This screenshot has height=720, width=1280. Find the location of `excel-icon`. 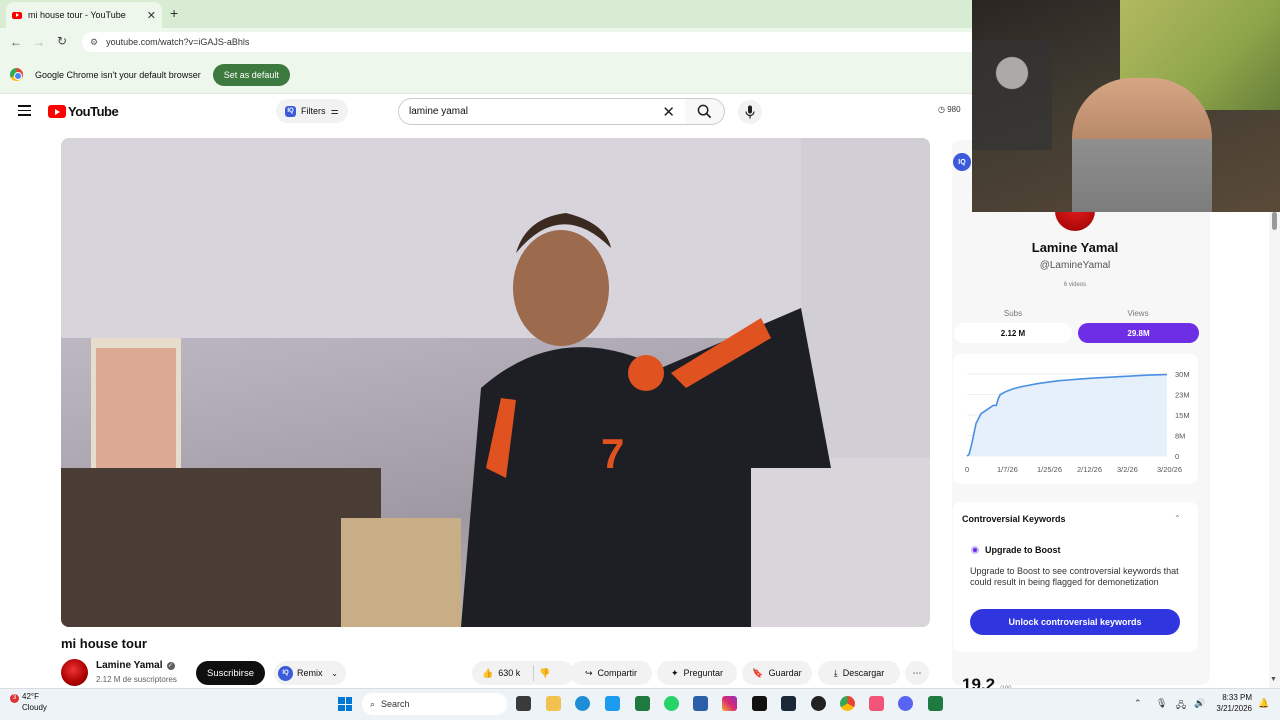

excel-icon is located at coordinates (935, 703).